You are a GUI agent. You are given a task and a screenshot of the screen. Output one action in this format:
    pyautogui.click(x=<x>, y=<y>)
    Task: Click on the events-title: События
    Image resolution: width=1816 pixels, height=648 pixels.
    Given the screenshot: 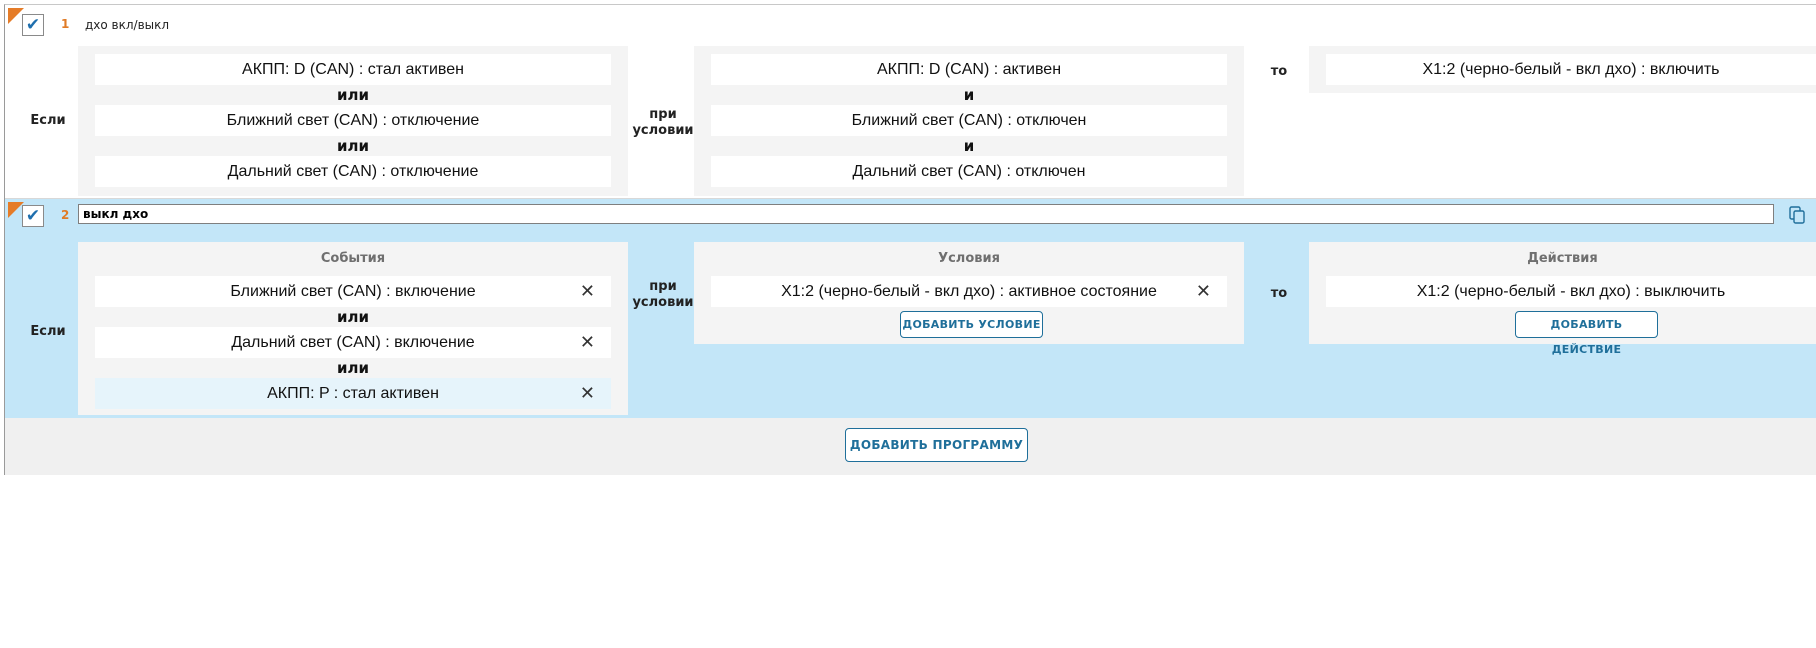 What is the action you would take?
    pyautogui.click(x=353, y=258)
    